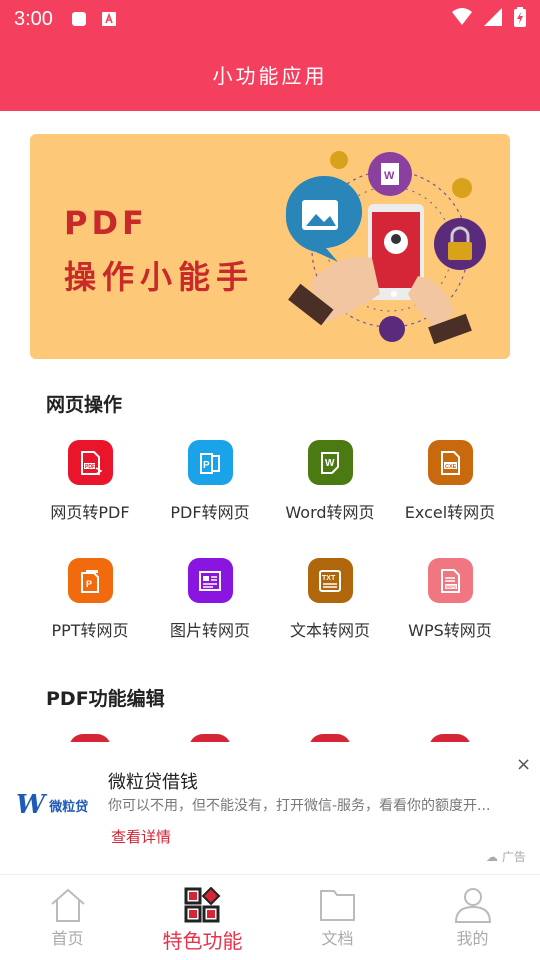 The image size is (540, 960). What do you see at coordinates (330, 499) in the screenshot?
I see `tool-word-to-web: W Word转网页` at bounding box center [330, 499].